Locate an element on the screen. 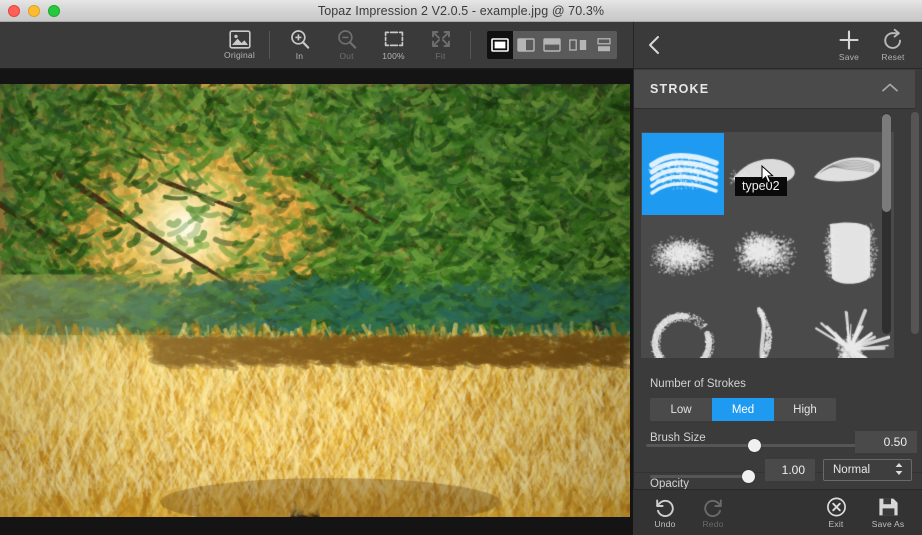  brush-swatch-type07 is located at coordinates (683, 328).